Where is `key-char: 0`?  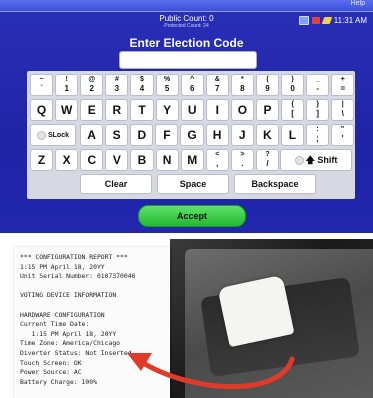 key-char: 0 is located at coordinates (292, 88).